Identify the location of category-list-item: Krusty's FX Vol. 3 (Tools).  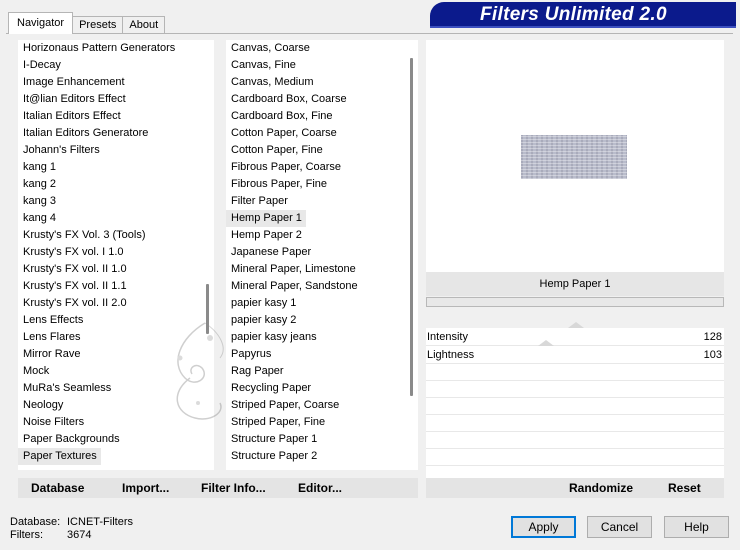
(116, 235).